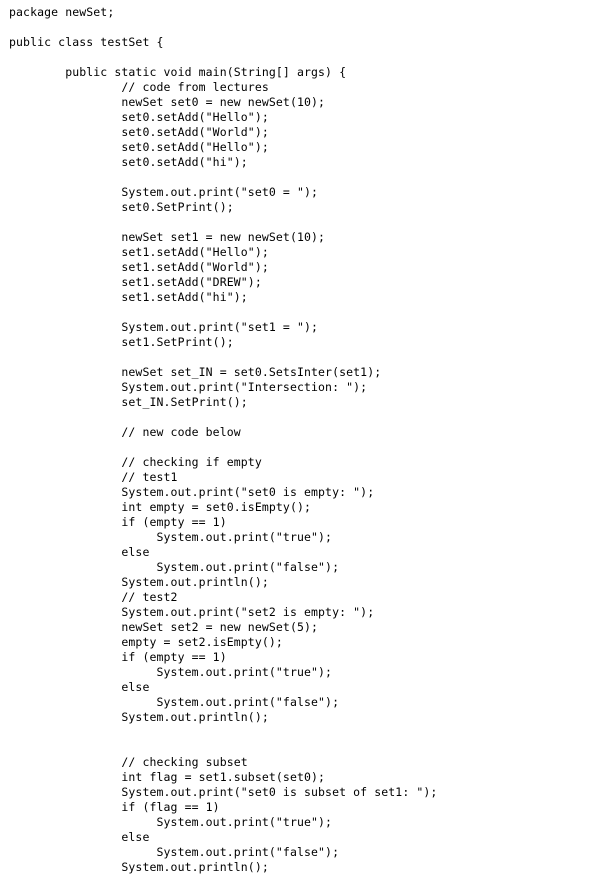 Image resolution: width=590 pixels, height=888 pixels. What do you see at coordinates (164, 627) in the screenshot?
I see `code-line: newSet set2 = new newSet(5);` at bounding box center [164, 627].